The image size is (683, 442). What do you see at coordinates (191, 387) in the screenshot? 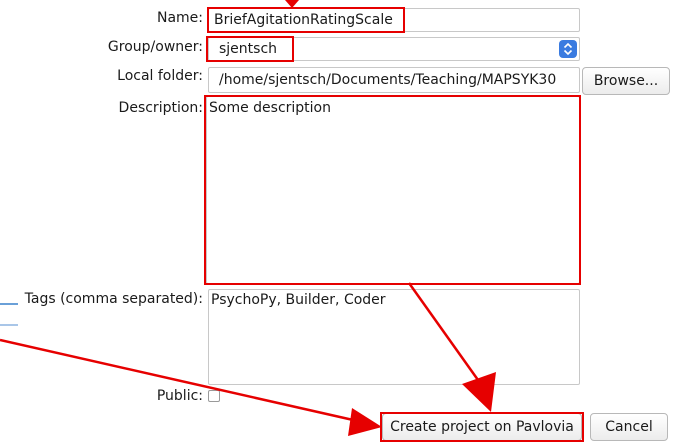
I see `left-to-create-arrow` at bounding box center [191, 387].